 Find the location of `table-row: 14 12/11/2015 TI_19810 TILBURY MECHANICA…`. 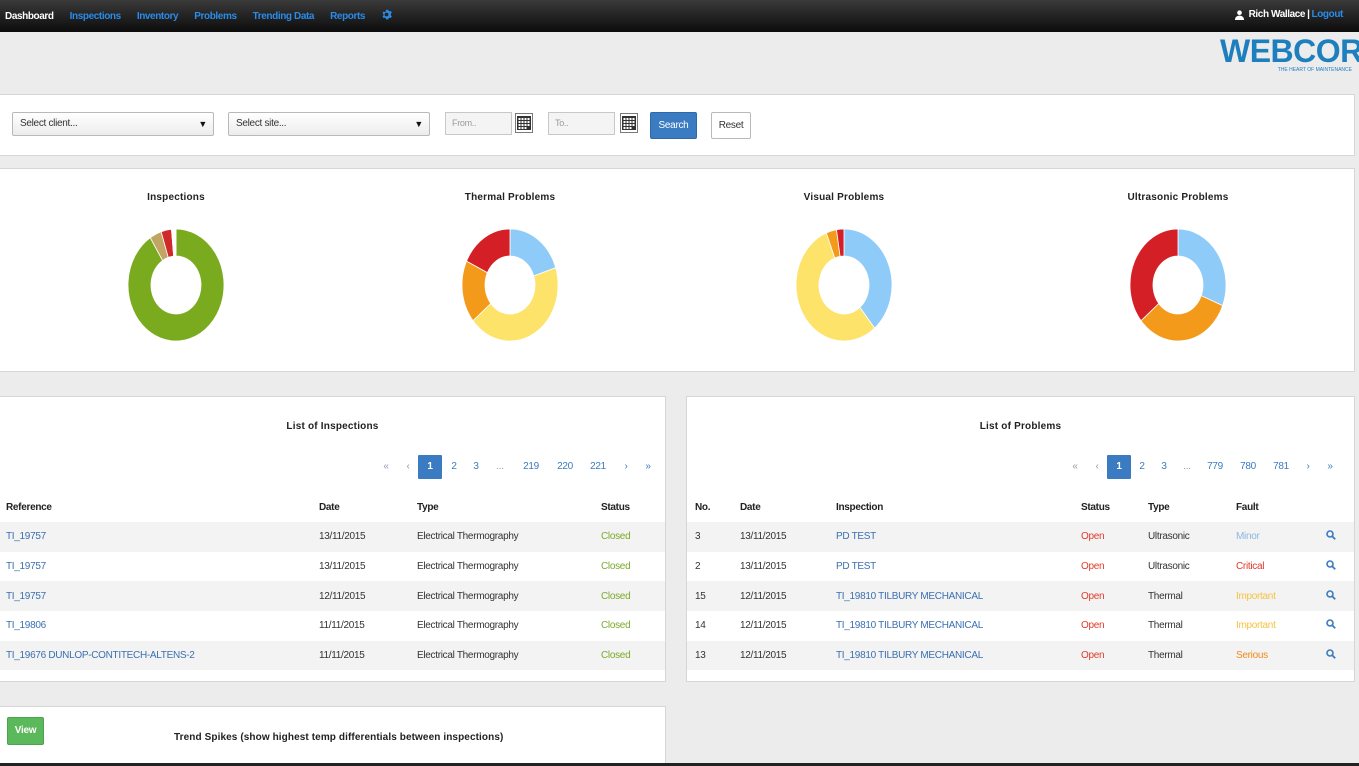

table-row: 14 12/11/2015 TI_19810 TILBURY MECHANICA… is located at coordinates (1020, 626).